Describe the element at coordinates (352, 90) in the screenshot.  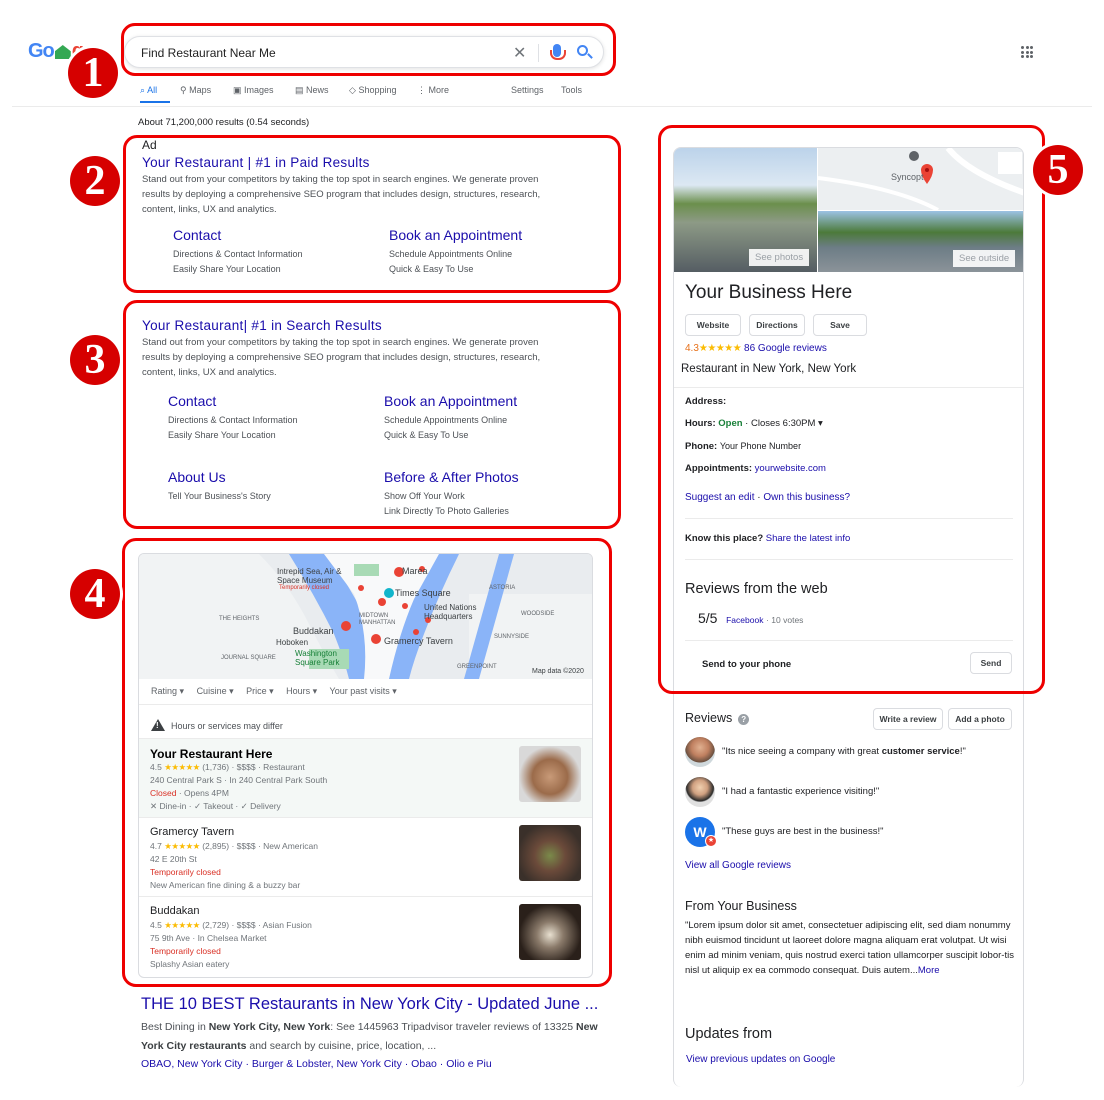
I see `tag-icon: ◇` at that location.